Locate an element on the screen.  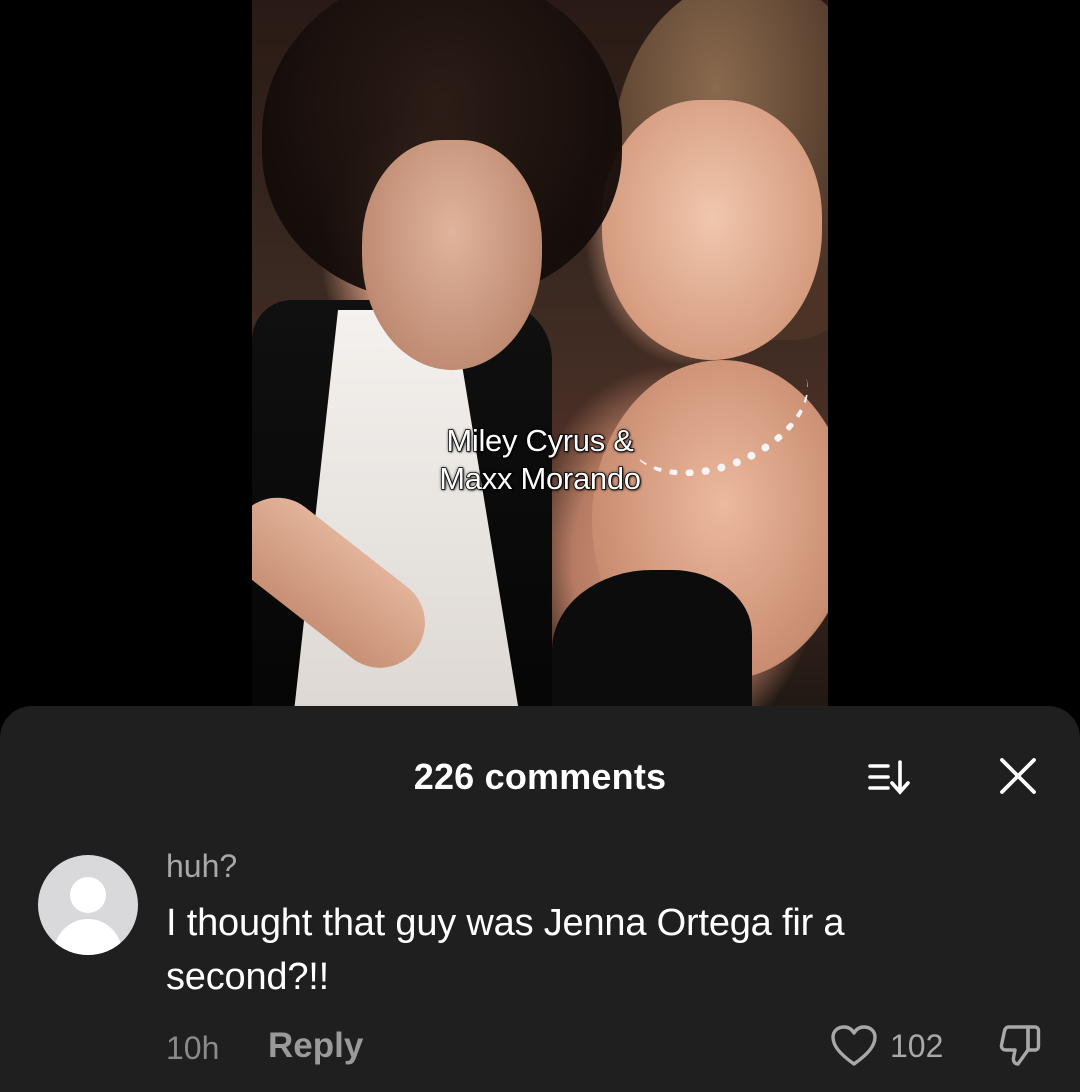
close-comments-button is located at coordinates (1018, 776).